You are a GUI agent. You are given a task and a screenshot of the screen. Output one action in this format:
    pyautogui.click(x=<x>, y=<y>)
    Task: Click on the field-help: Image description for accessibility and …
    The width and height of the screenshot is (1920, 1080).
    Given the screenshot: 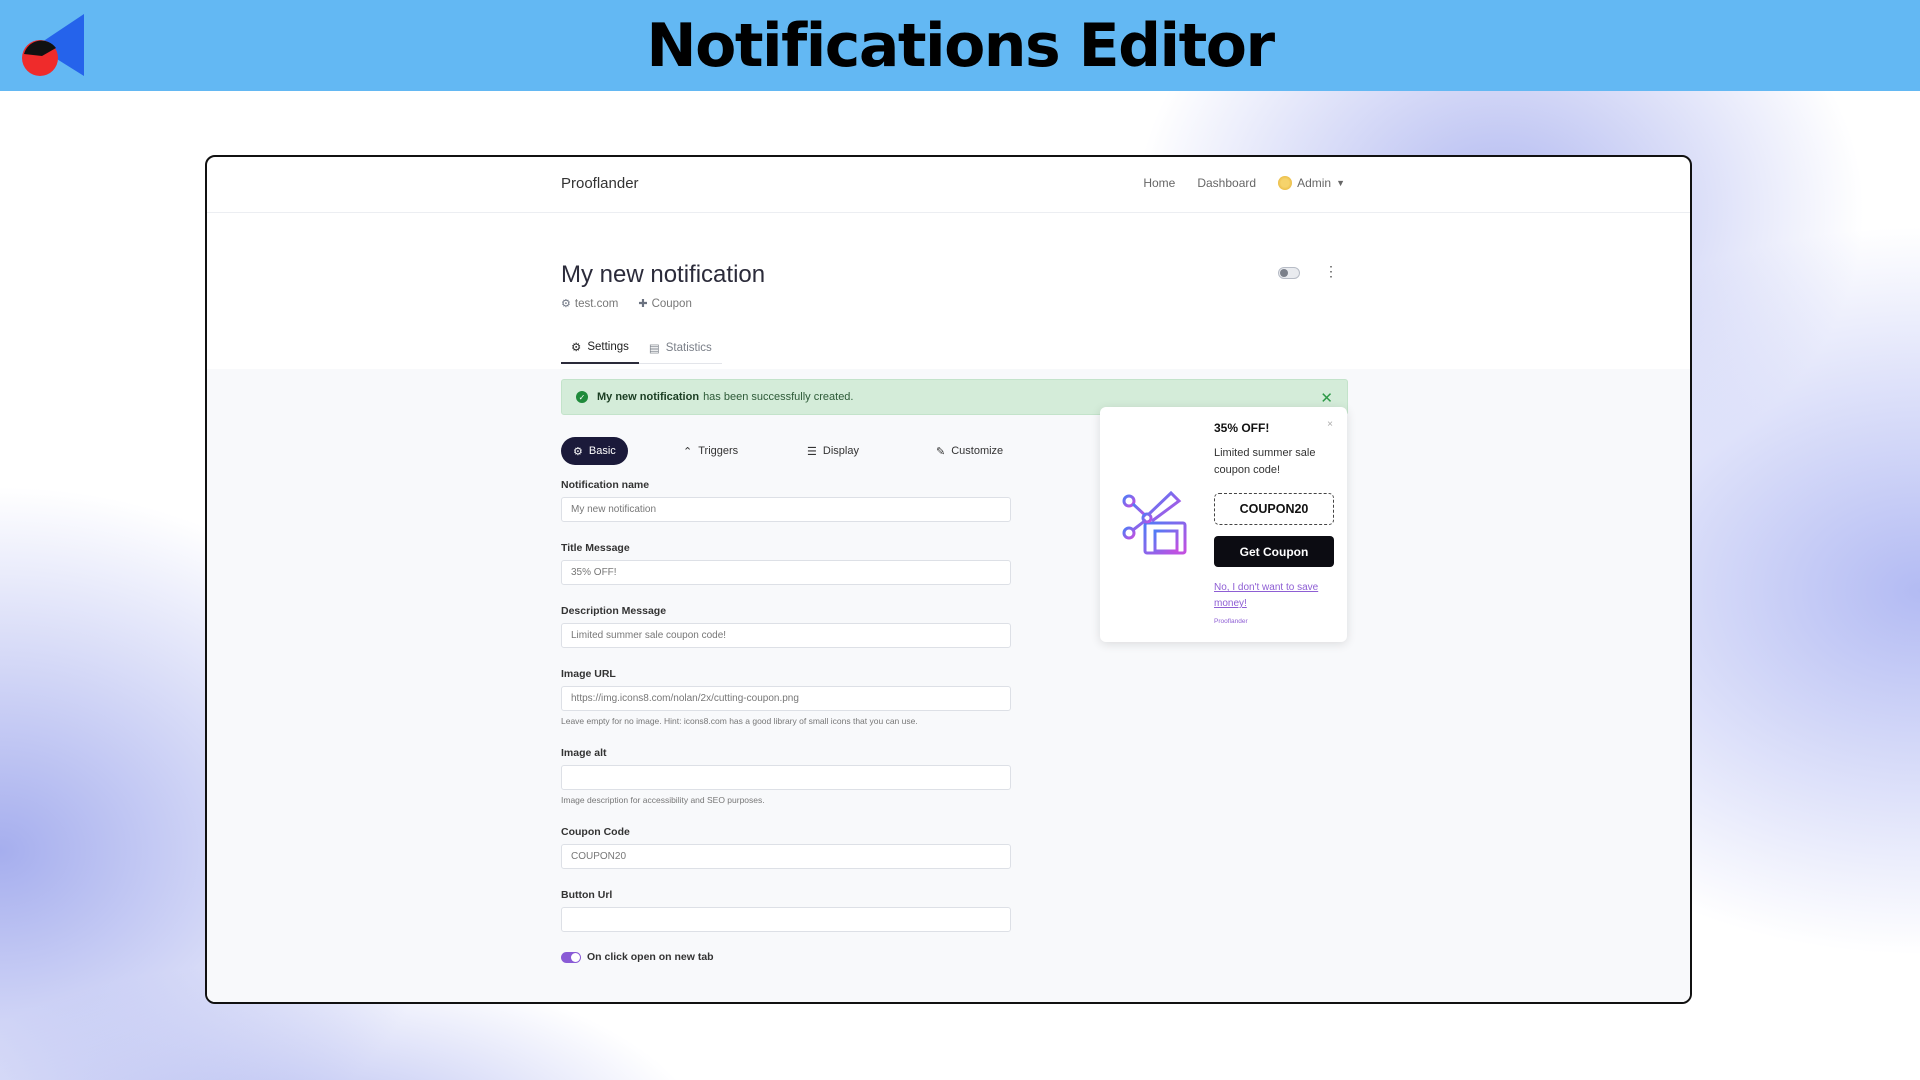 What is the action you would take?
    pyautogui.click(x=663, y=800)
    